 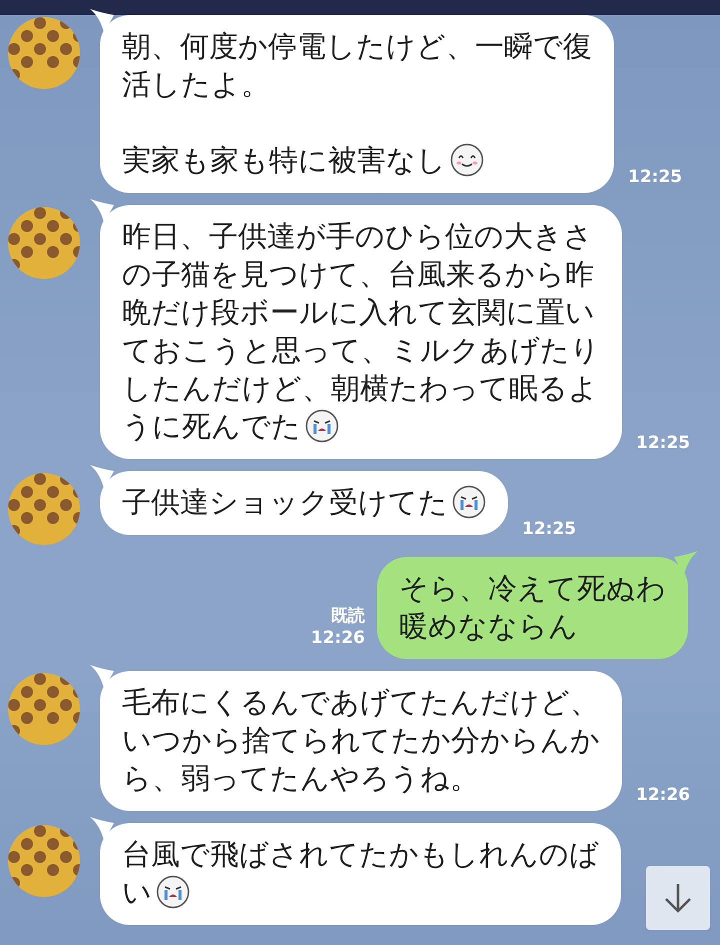 What do you see at coordinates (360, 854) in the screenshot?
I see `message-text: 台風で飛ばされてたかもしれんのば` at bounding box center [360, 854].